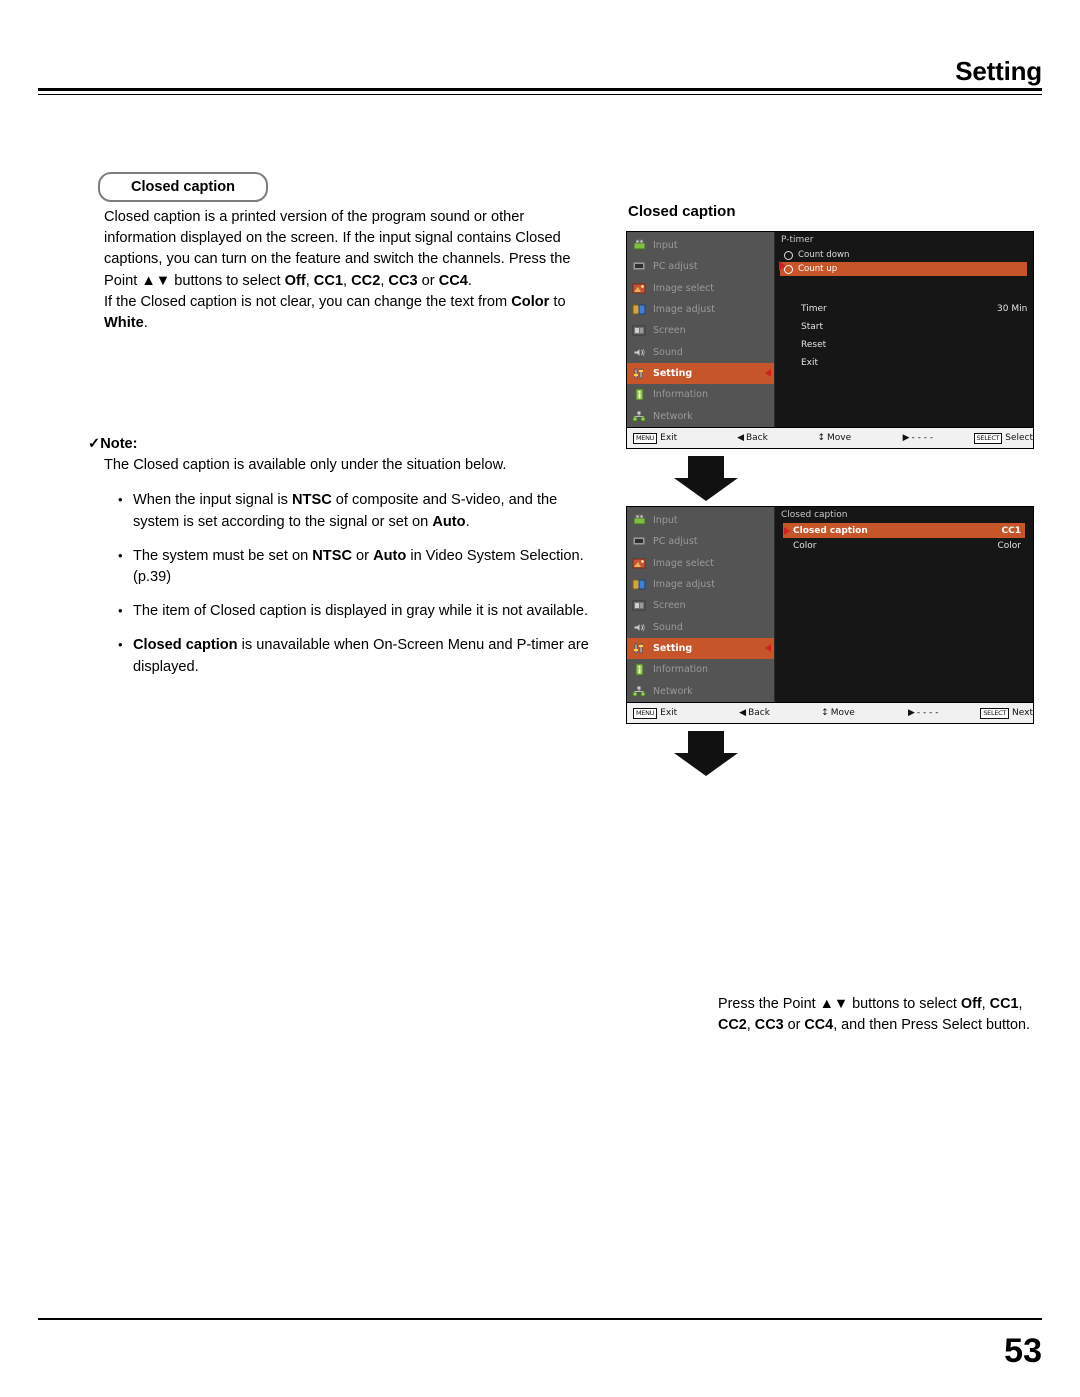  I want to click on ptimer-setting-exit: Exit, so click(916, 363).